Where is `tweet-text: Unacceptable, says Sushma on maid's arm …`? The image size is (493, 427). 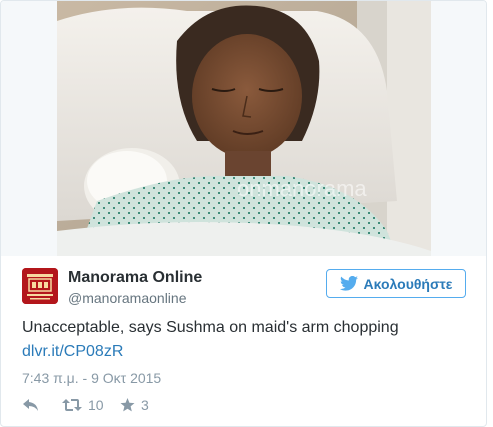 tweet-text: Unacceptable, says Sushma on maid's arm … is located at coordinates (210, 327).